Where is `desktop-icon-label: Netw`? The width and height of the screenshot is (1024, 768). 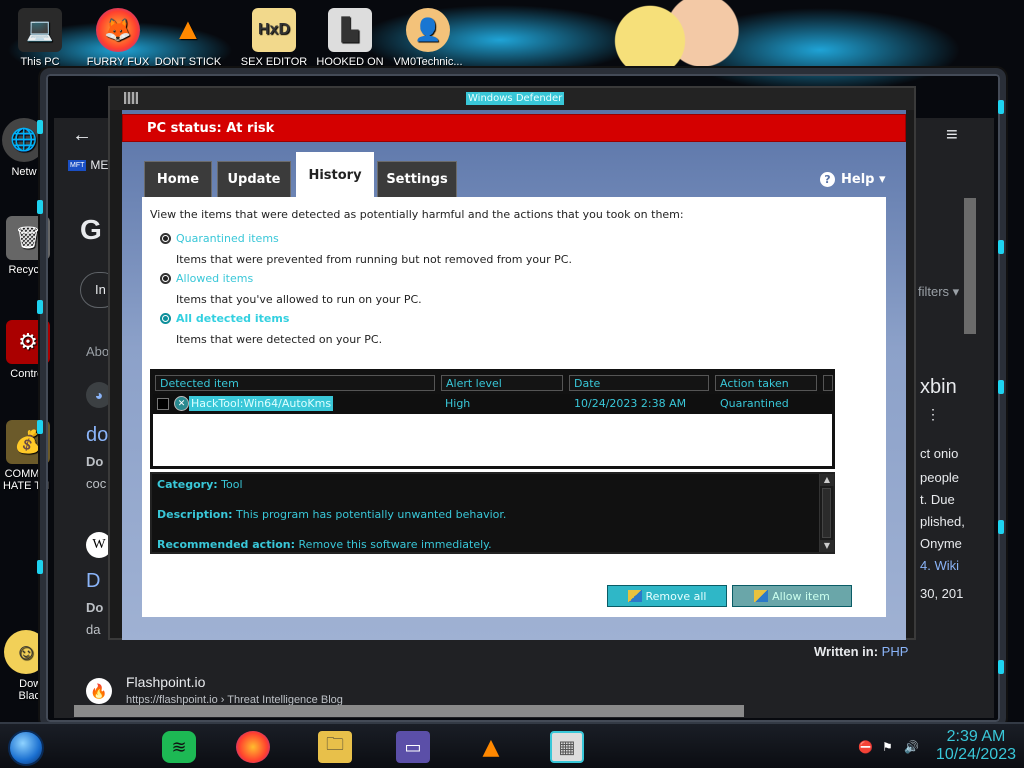
desktop-icon-label: Netw is located at coordinates (24, 172).